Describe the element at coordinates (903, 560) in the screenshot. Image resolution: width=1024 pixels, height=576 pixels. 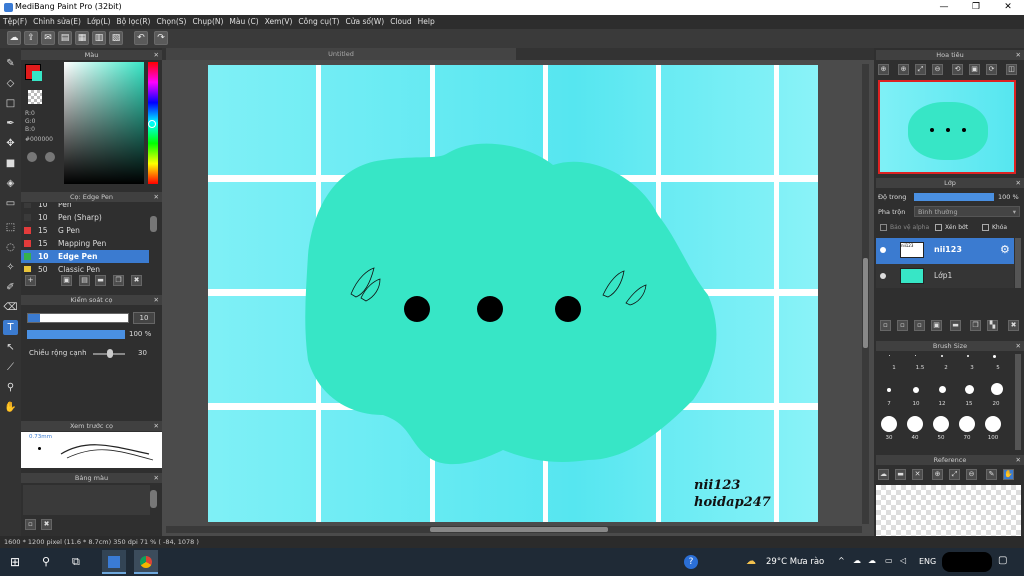
I see `volume-icon: ◁` at that location.